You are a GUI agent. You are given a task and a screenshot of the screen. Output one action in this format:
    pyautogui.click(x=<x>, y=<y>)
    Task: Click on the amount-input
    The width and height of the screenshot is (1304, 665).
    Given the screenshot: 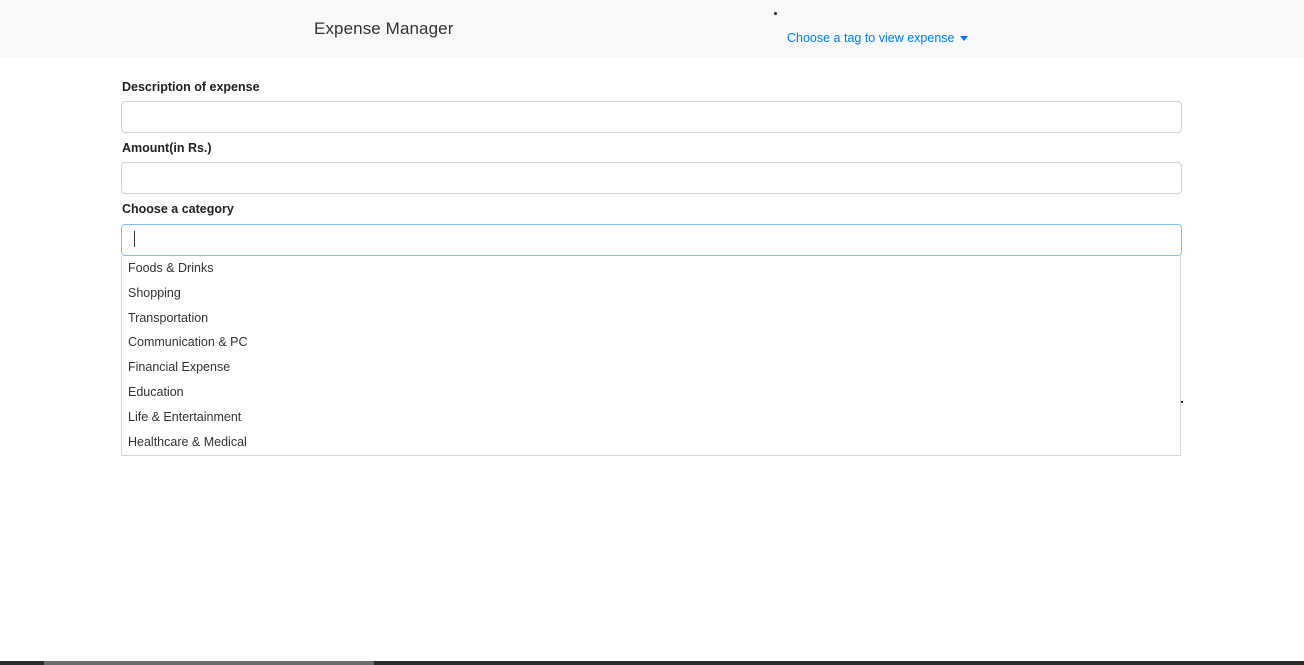 What is the action you would take?
    pyautogui.click(x=651, y=178)
    